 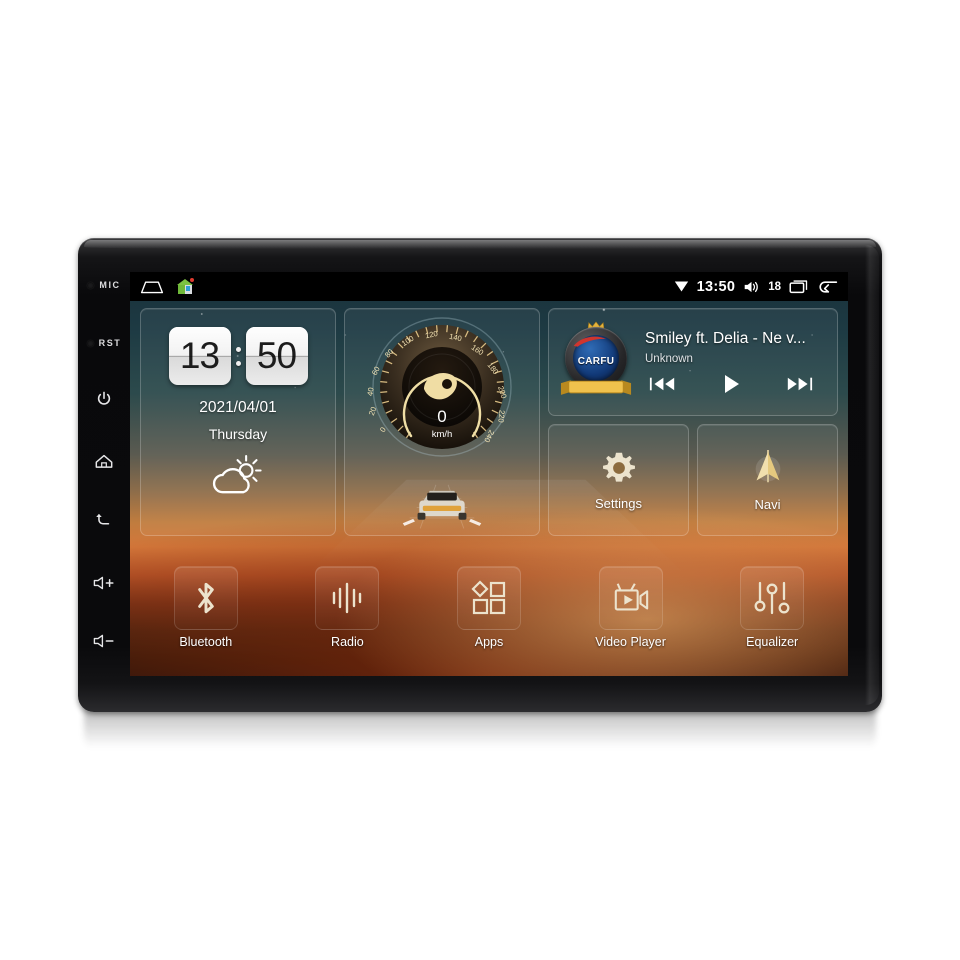 I want to click on reset-button: RST, so click(x=104, y=343).